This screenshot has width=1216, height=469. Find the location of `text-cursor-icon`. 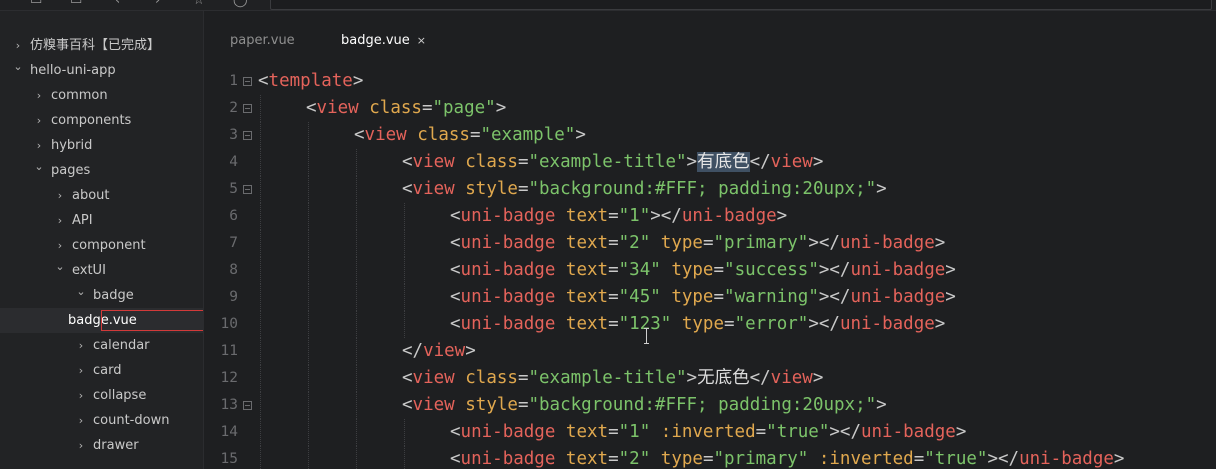

text-cursor-icon is located at coordinates (647, 336).